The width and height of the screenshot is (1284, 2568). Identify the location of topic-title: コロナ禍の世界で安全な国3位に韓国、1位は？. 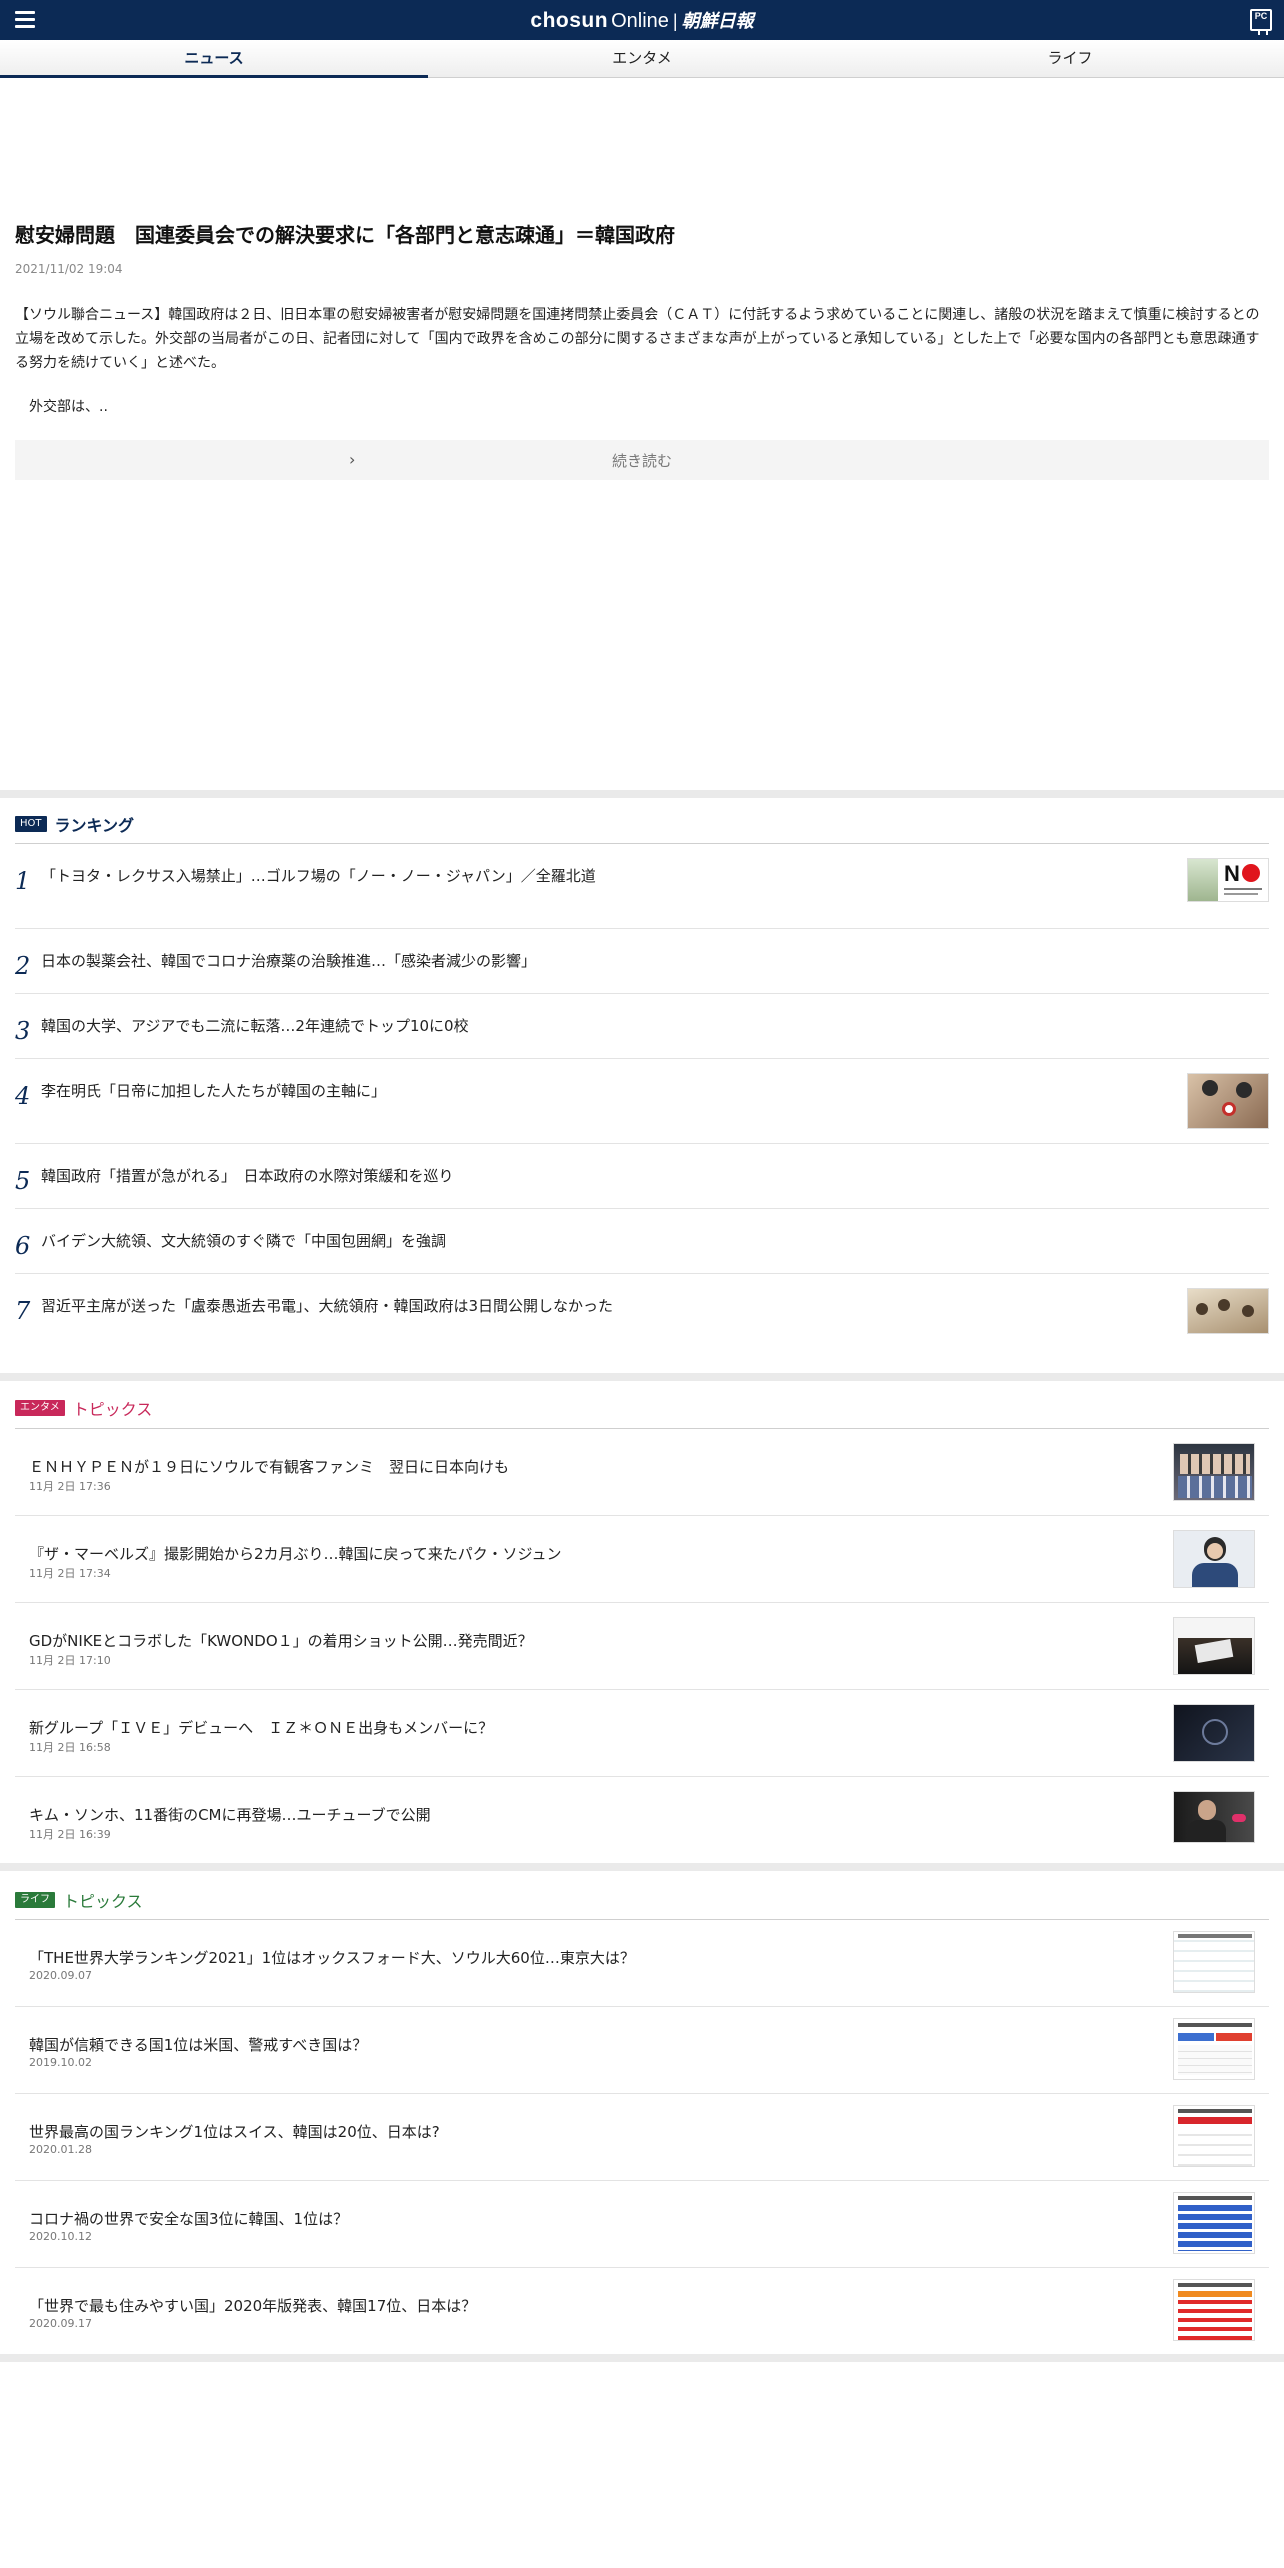
(189, 2219).